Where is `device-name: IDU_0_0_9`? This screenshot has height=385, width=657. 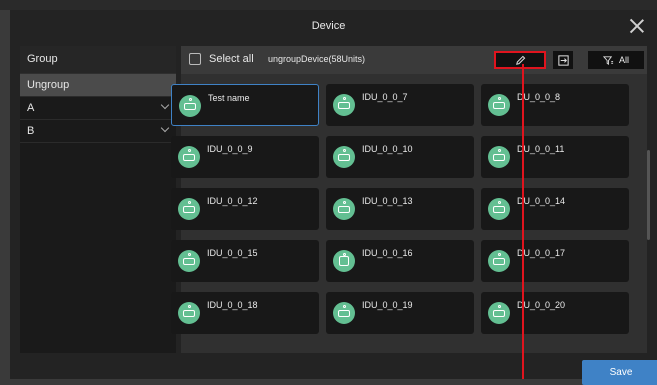 device-name: IDU_0_0_9 is located at coordinates (230, 149).